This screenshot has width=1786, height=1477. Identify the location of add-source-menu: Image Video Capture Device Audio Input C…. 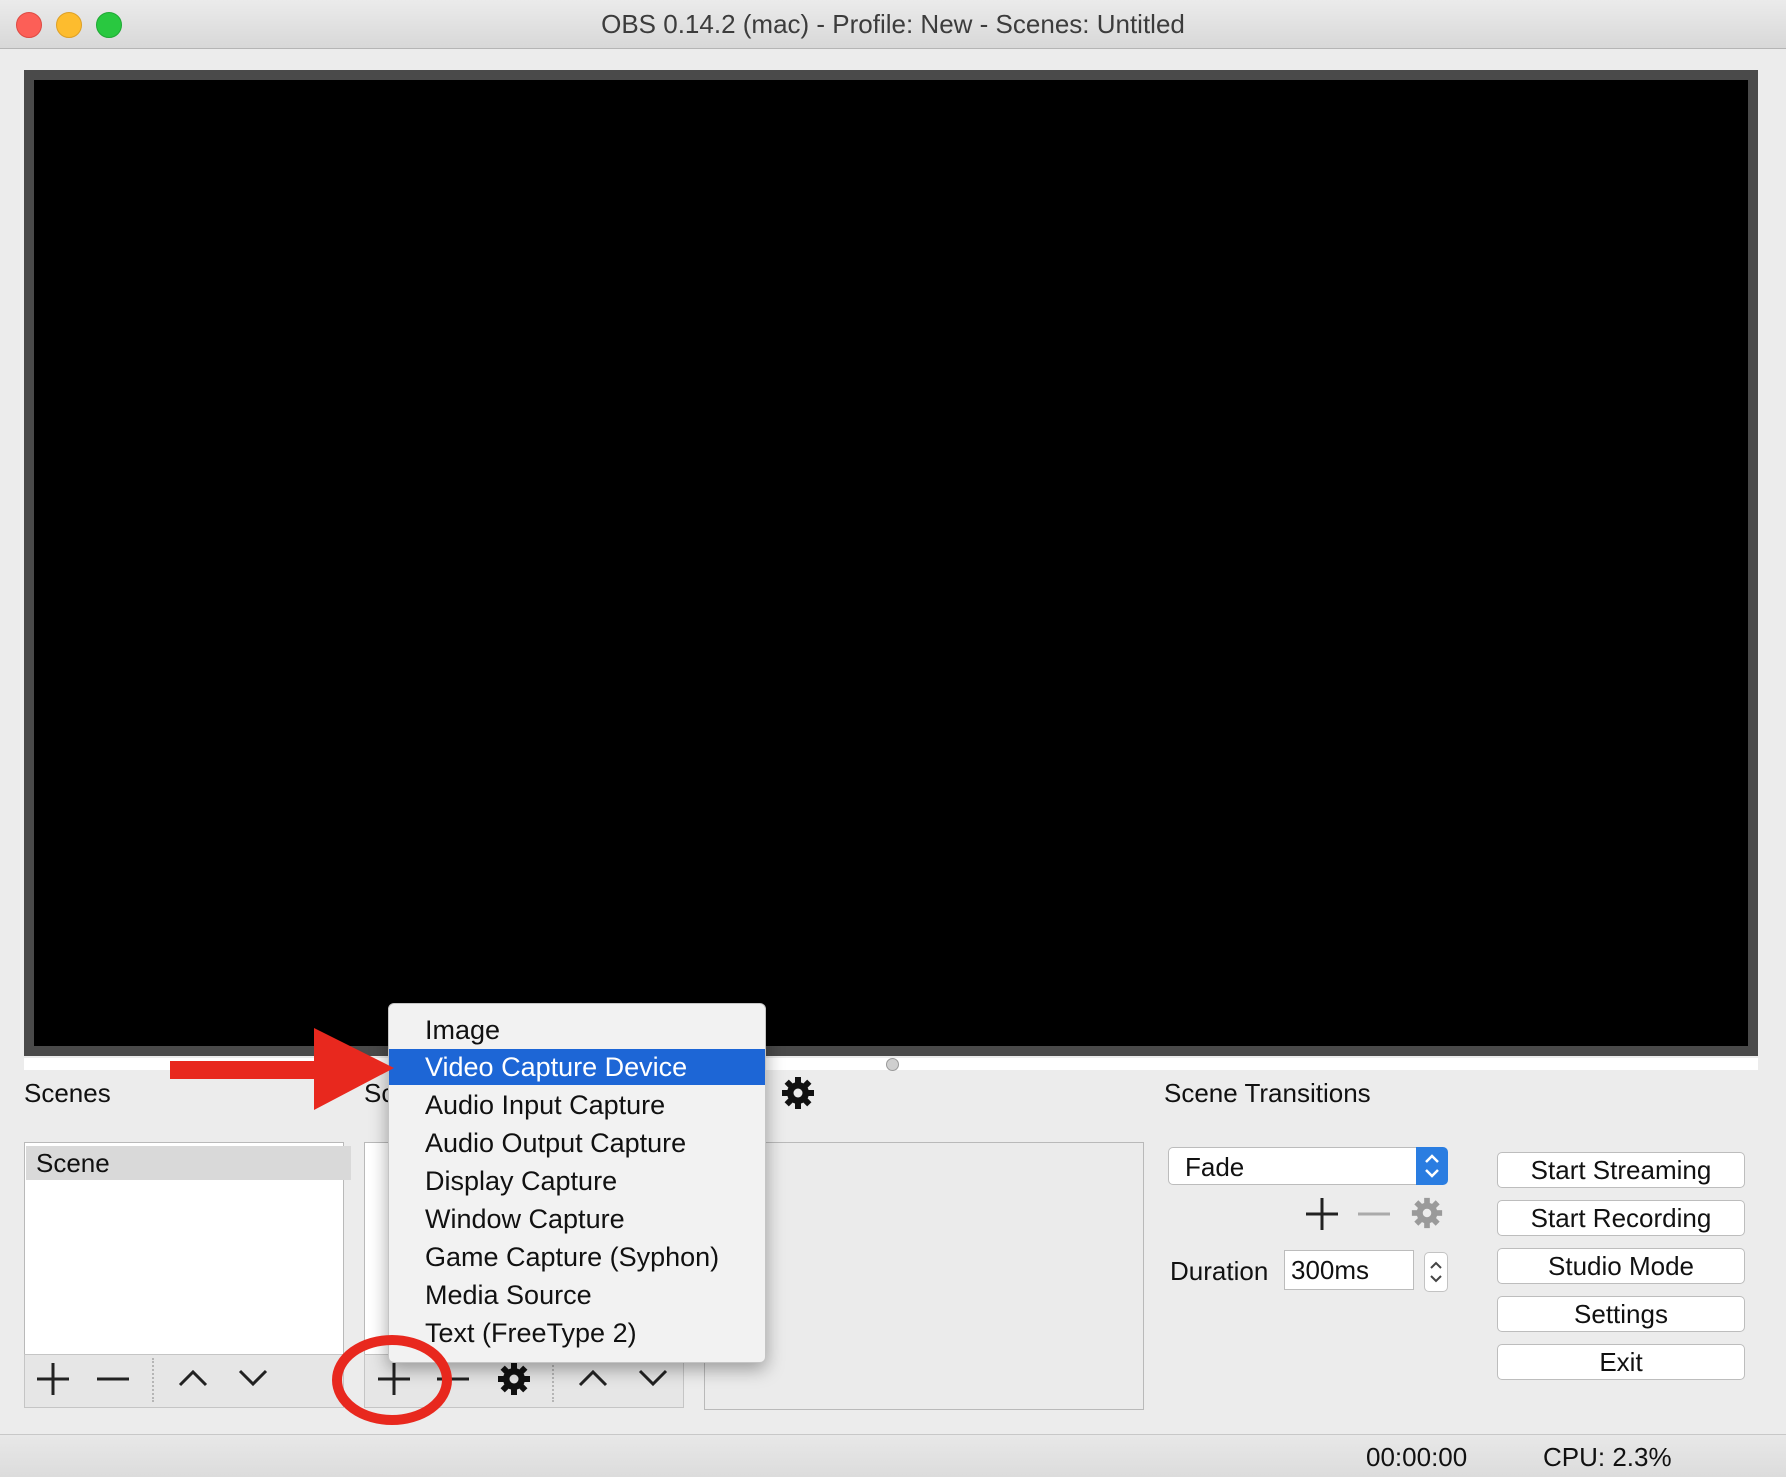
(577, 1183).